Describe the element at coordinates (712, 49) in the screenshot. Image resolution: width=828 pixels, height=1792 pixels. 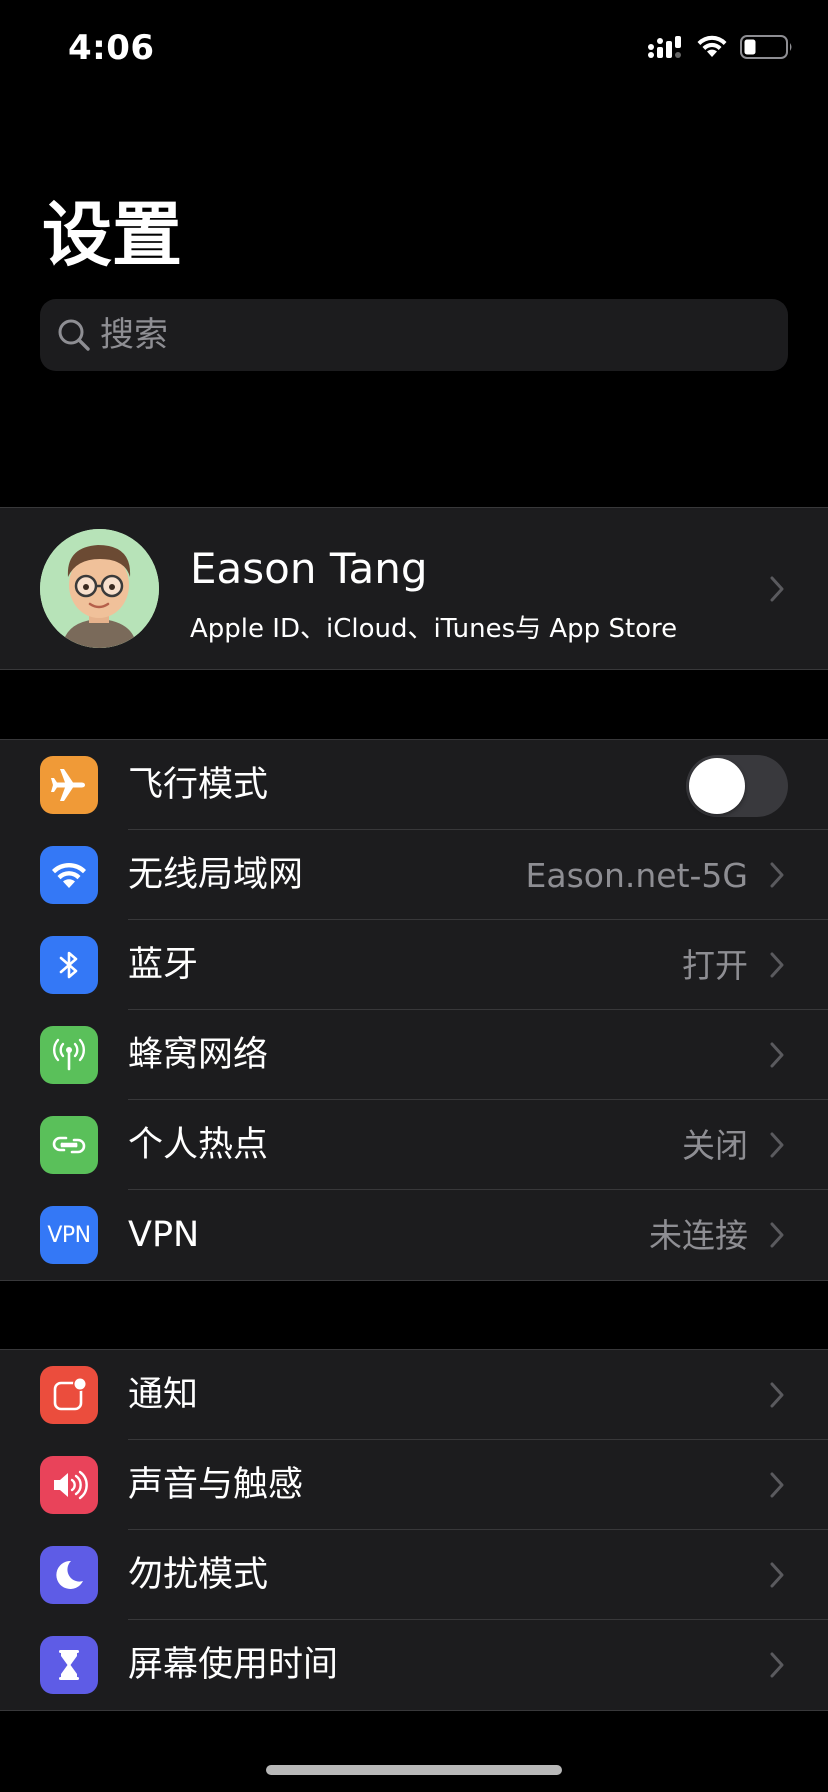
I see `wifi-status-icon` at that location.